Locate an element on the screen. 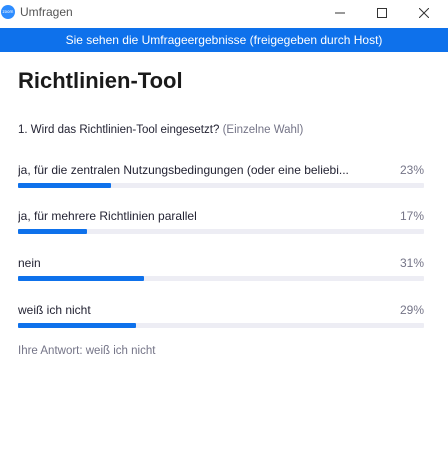 Image resolution: width=448 pixels, height=466 pixels. your-answer-text: Ihre Antwort: weiß ich nicht is located at coordinates (87, 351).